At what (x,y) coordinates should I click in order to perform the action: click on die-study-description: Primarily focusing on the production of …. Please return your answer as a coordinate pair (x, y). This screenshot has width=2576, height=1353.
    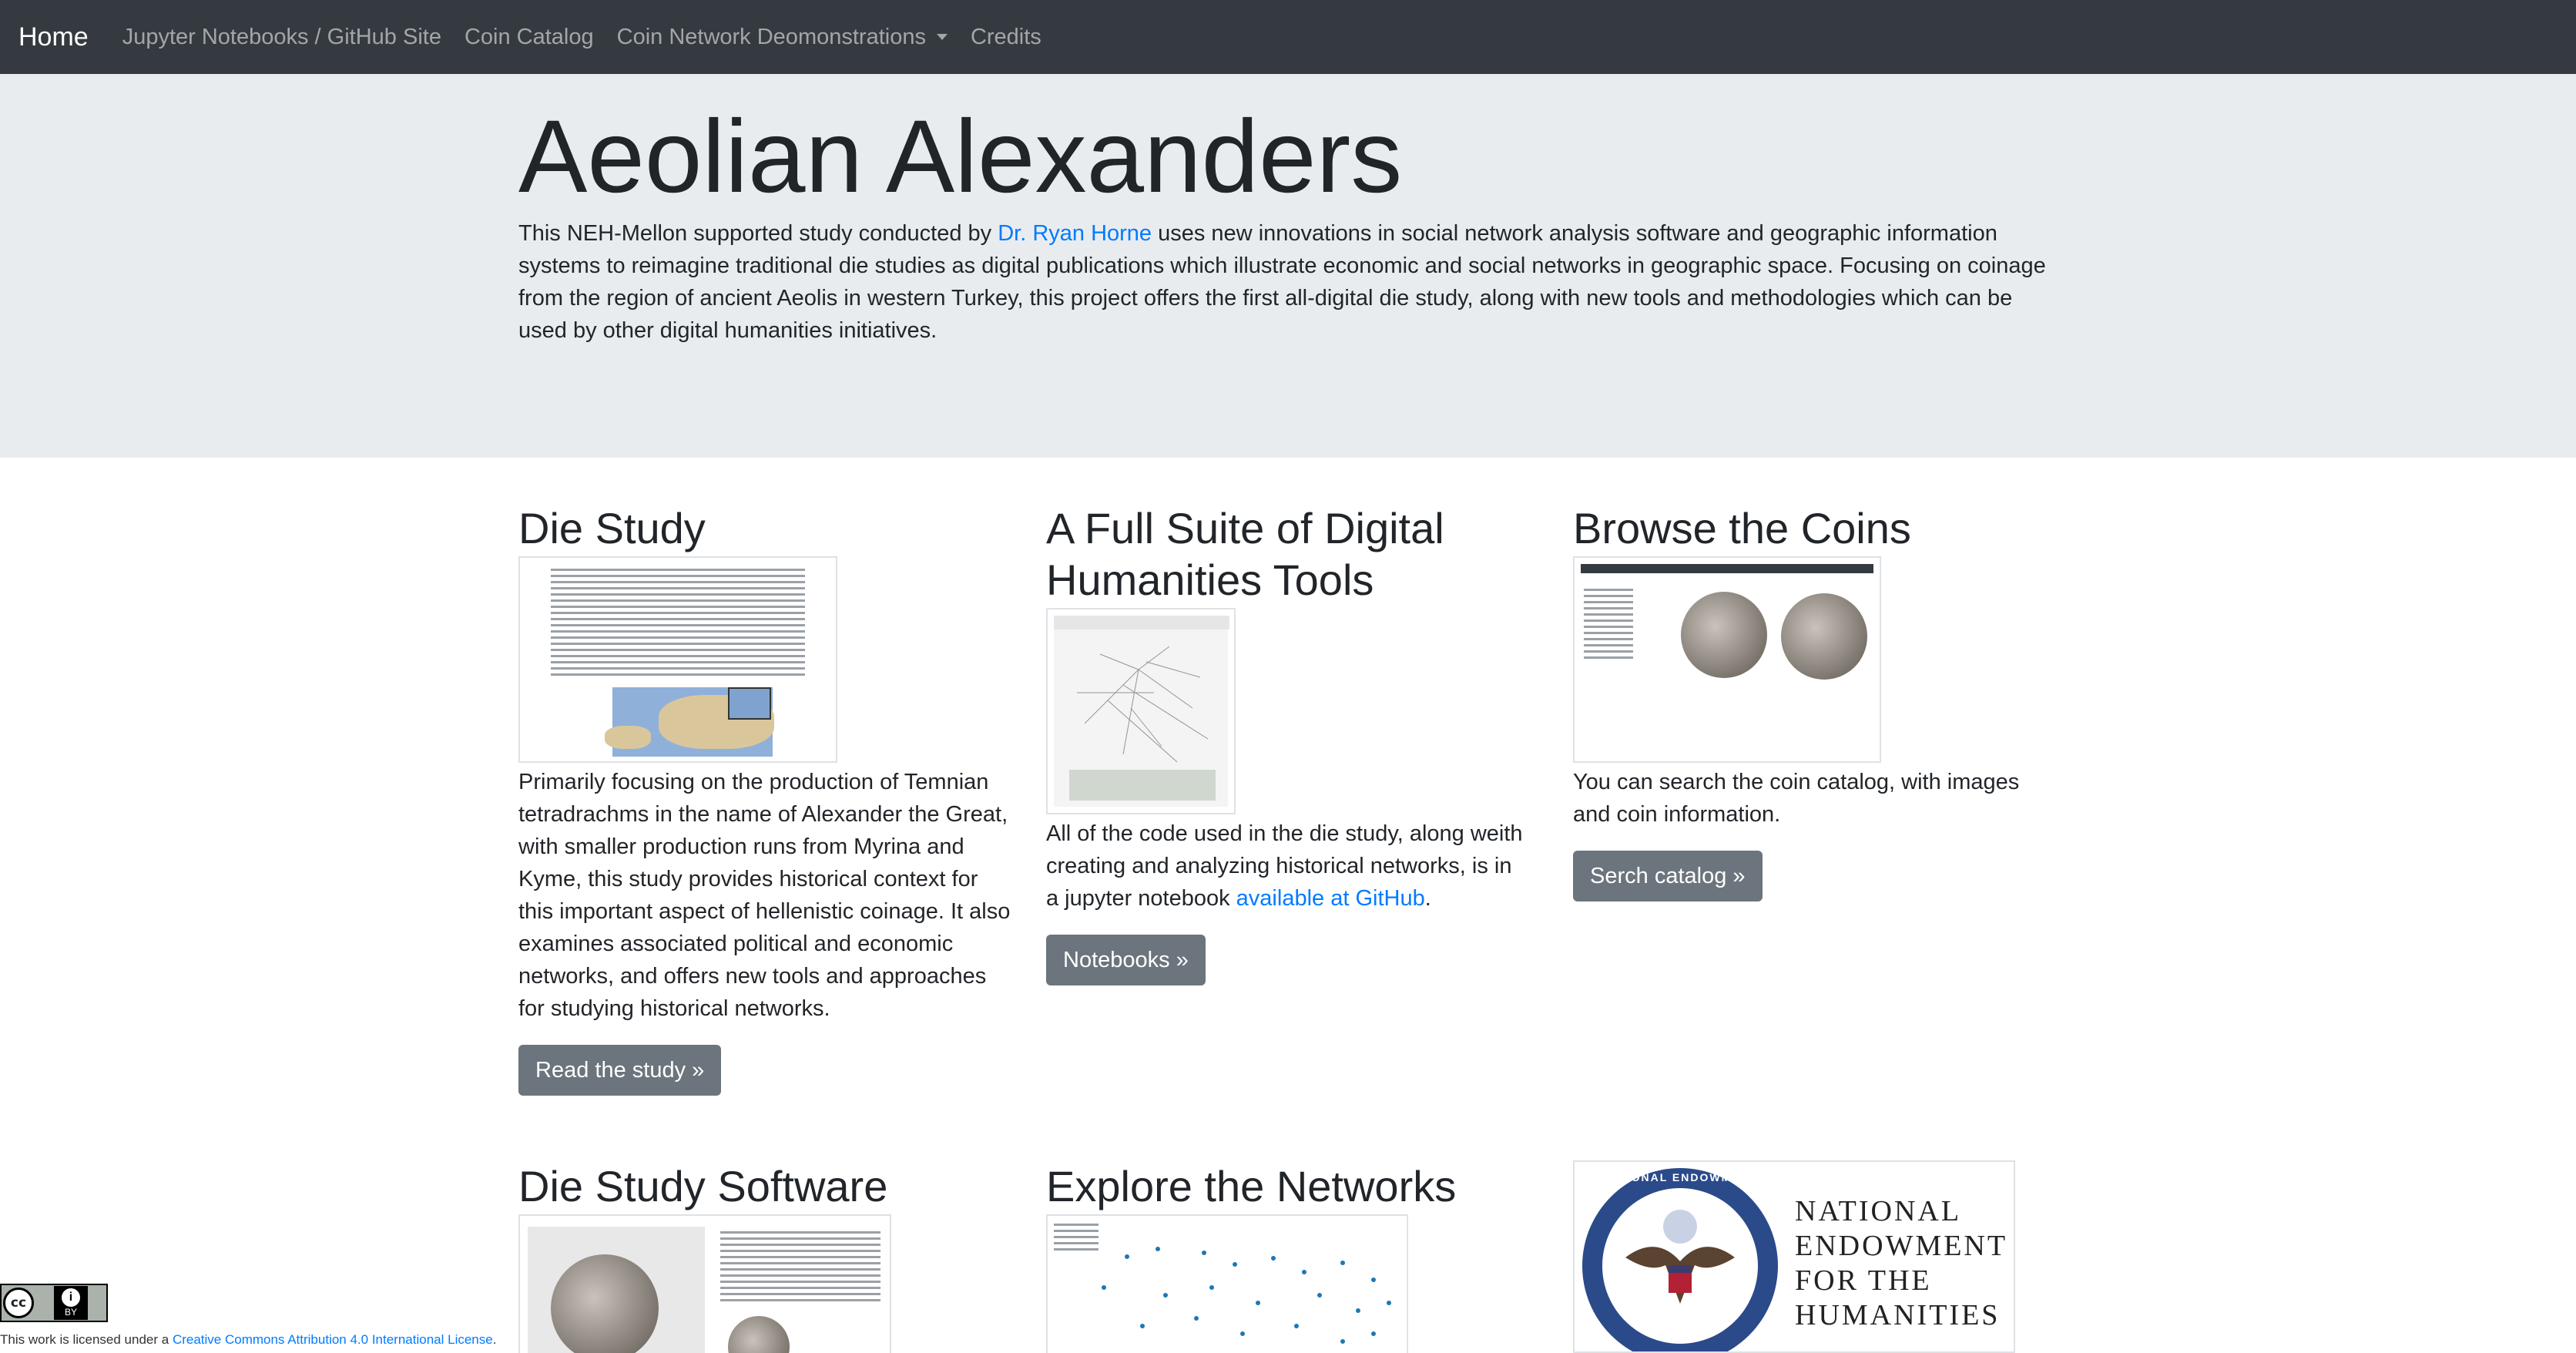
    Looking at the image, I should click on (764, 895).